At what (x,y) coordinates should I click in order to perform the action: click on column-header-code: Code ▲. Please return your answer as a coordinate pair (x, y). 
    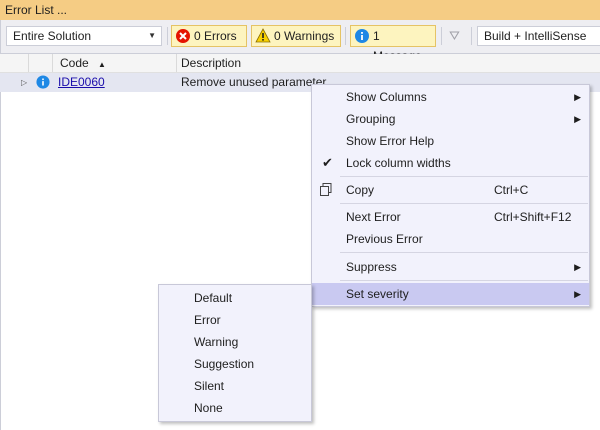
    Looking at the image, I should click on (83, 63).